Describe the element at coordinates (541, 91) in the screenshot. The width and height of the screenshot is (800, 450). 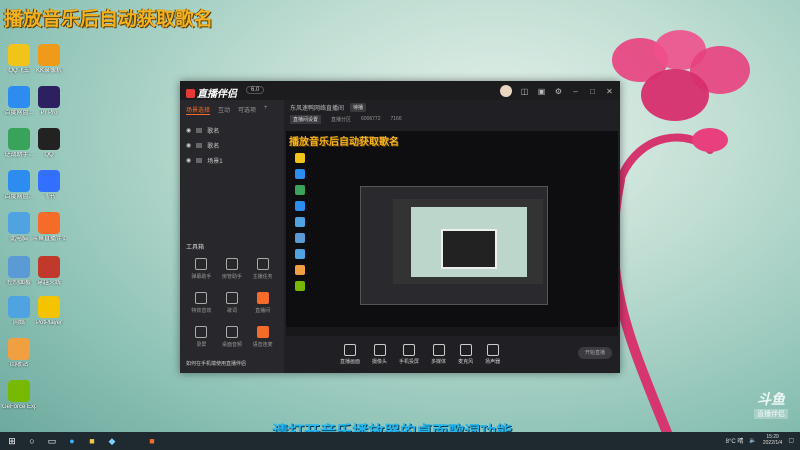
I see `lock-icon: ▣` at that location.